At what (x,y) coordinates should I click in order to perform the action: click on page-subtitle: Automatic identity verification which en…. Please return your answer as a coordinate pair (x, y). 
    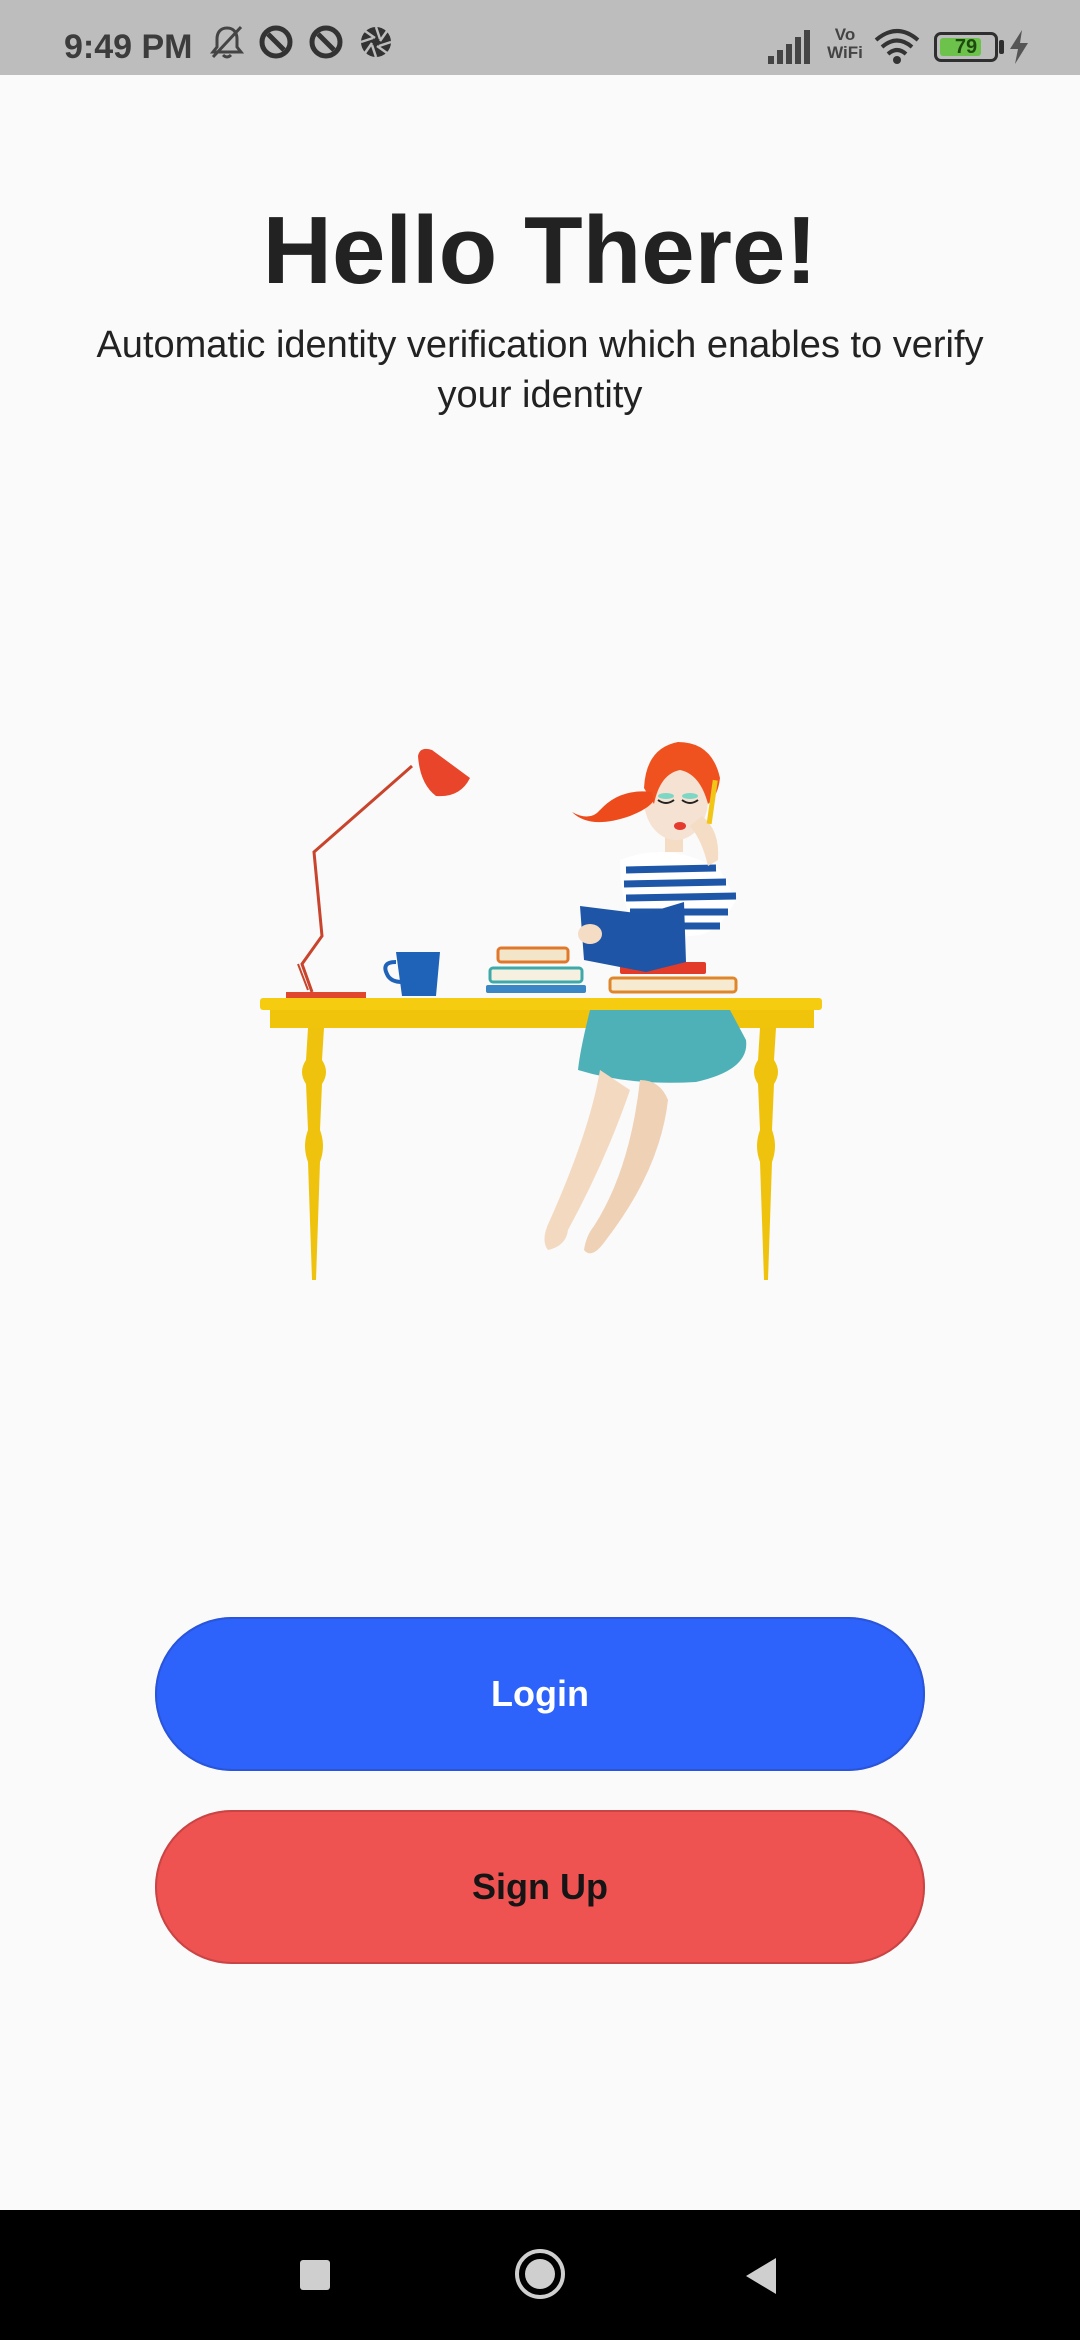
    Looking at the image, I should click on (540, 370).